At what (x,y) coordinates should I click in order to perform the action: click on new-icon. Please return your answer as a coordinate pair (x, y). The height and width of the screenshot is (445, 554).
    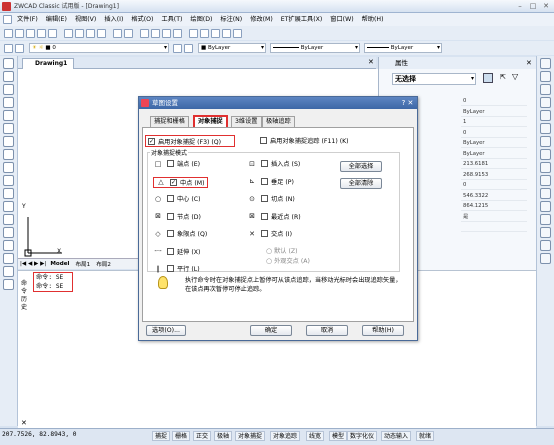
    Looking at the image, I should click on (8, 33).